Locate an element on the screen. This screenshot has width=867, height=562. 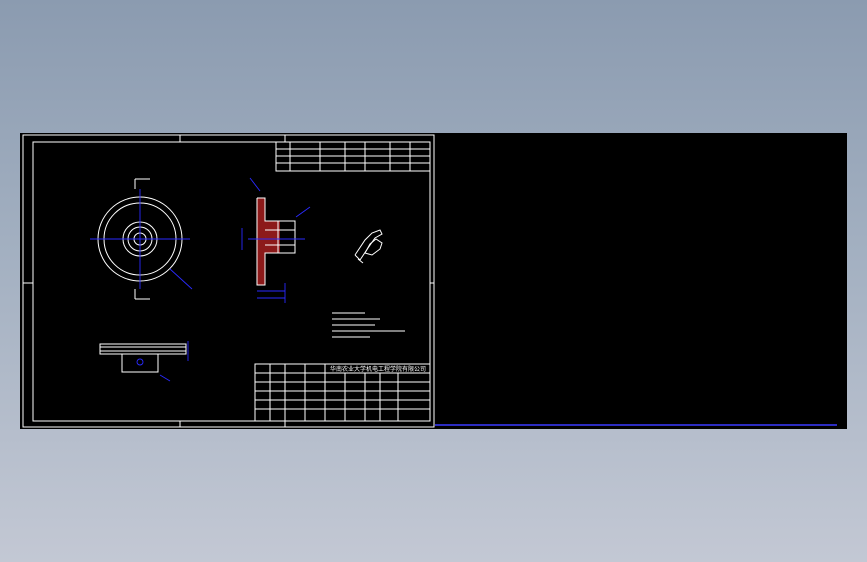
pulley-top-view is located at coordinates (144, 361).